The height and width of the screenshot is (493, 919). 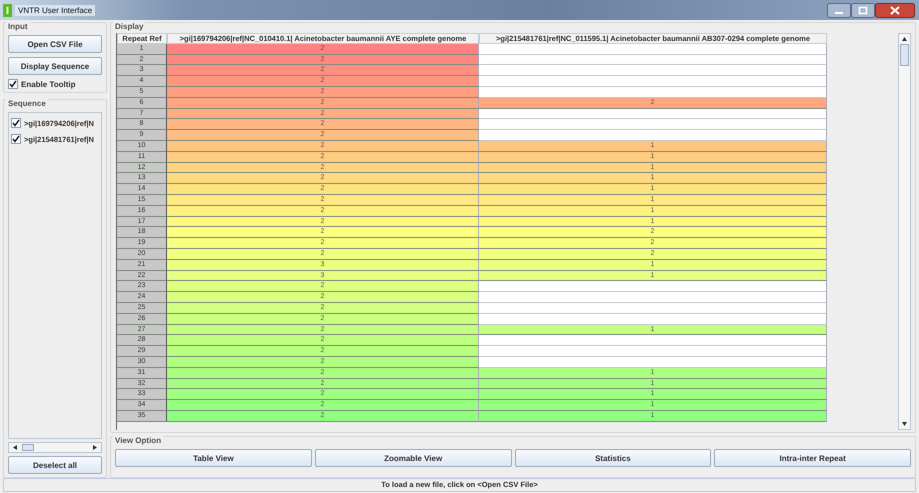 What do you see at coordinates (27, 103) in the screenshot?
I see `group-label: Sequence` at bounding box center [27, 103].